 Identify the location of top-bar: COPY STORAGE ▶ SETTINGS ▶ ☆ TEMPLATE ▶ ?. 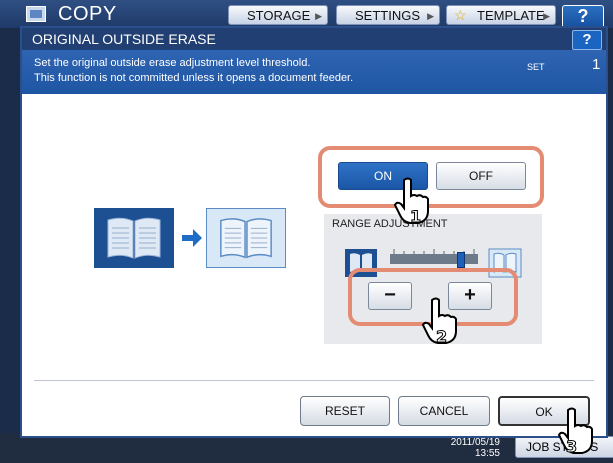
(306, 14).